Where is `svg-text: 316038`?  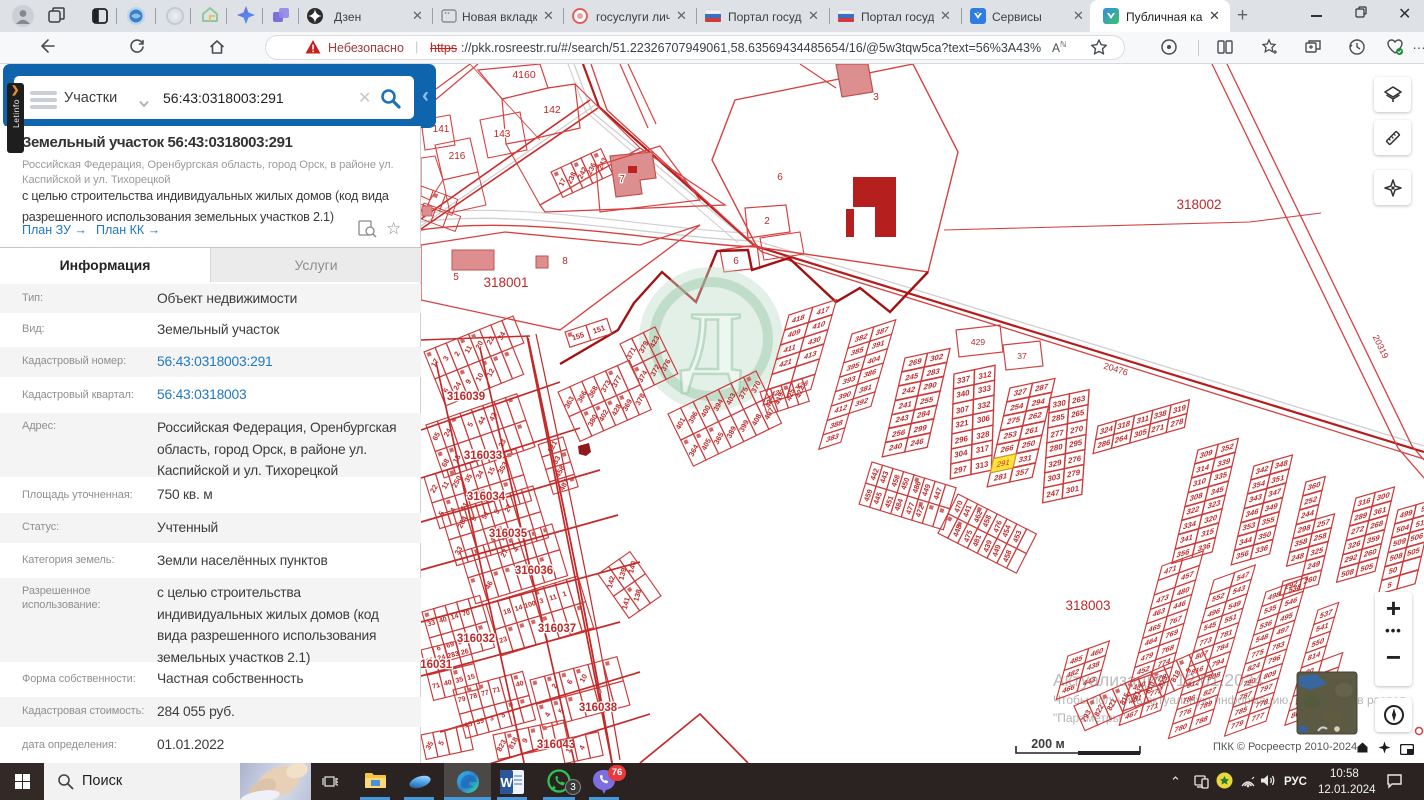 svg-text: 316038 is located at coordinates (598, 708).